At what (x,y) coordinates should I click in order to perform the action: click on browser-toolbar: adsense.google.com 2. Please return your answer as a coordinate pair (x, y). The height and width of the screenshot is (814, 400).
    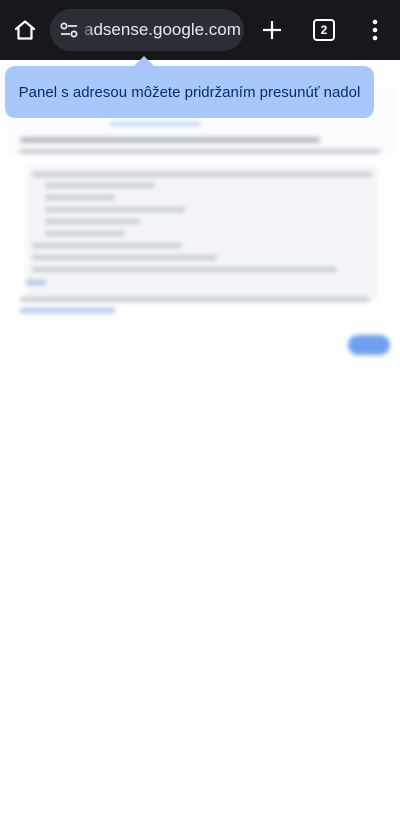
    Looking at the image, I should click on (200, 30).